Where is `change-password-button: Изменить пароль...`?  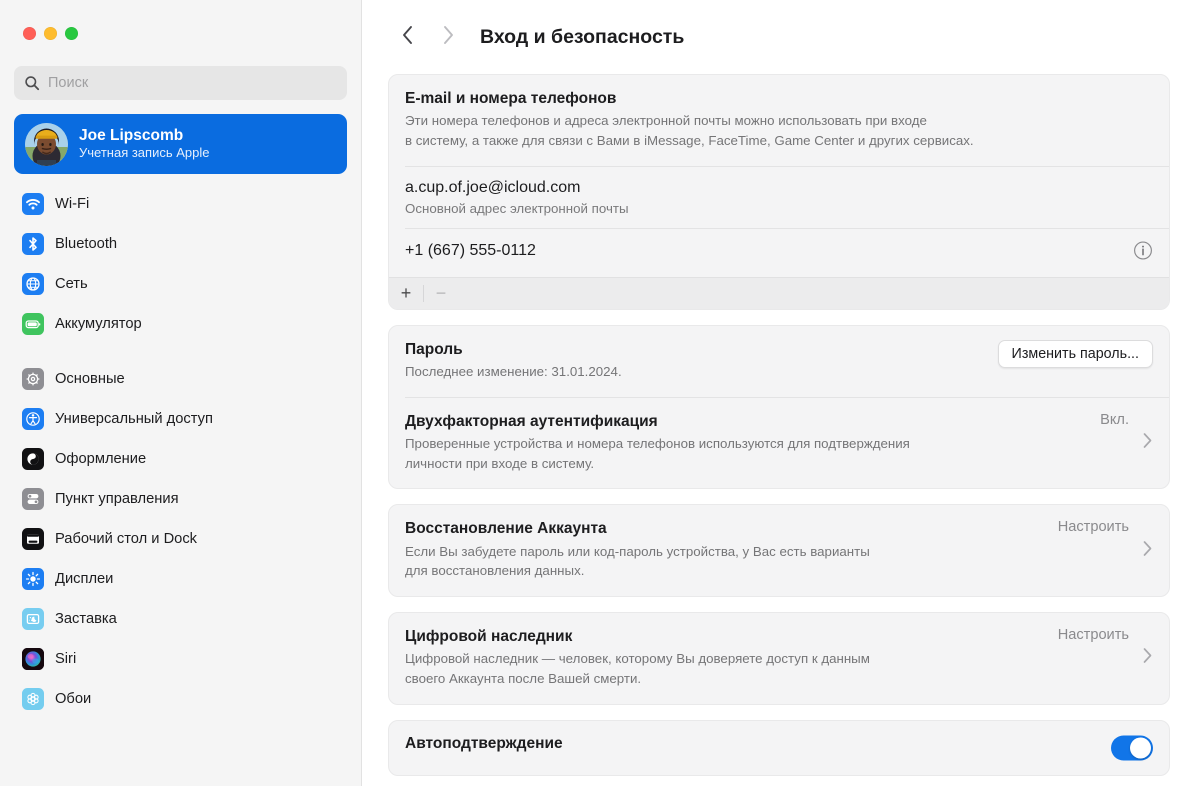 change-password-button: Изменить пароль... is located at coordinates (1075, 353).